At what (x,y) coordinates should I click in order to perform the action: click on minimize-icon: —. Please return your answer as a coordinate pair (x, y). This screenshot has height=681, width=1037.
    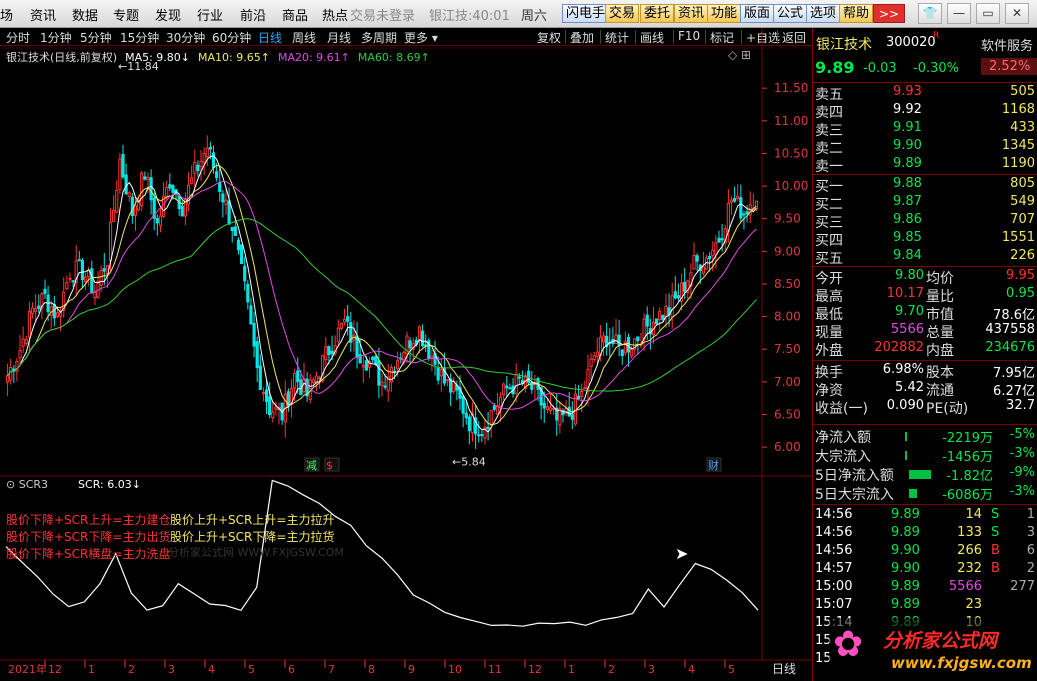
    Looking at the image, I should click on (959, 13).